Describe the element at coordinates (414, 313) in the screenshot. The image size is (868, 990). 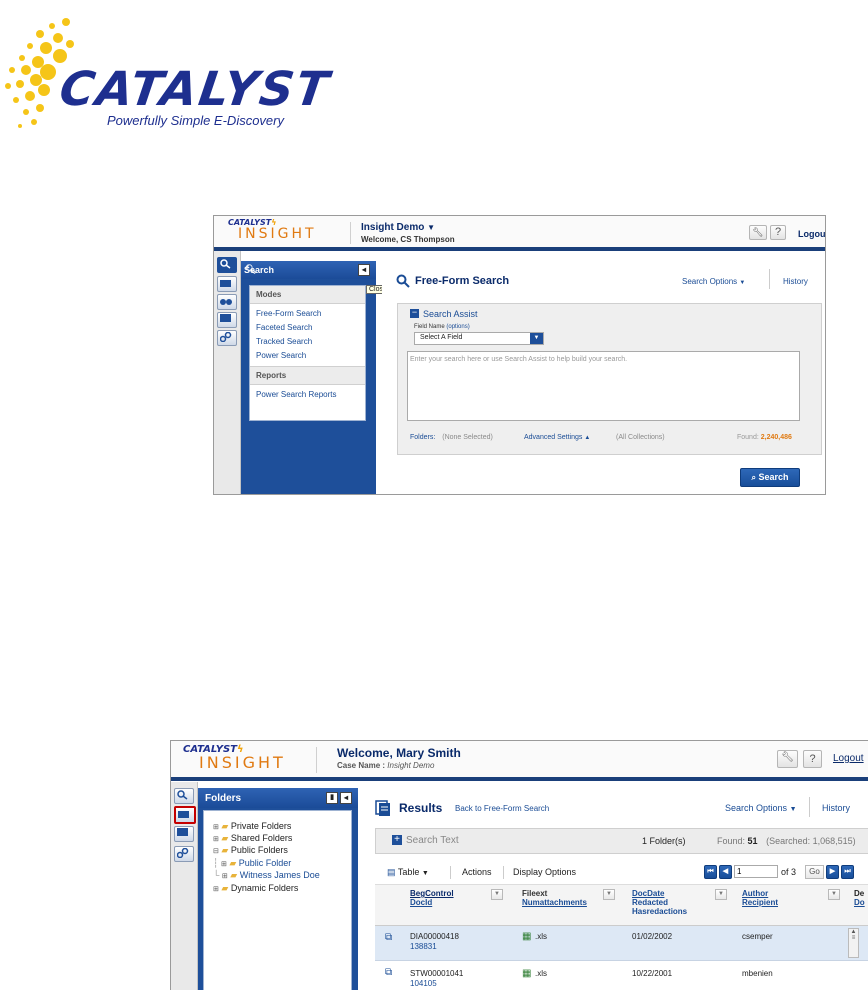
I see `collapse-assist-button: −` at that location.